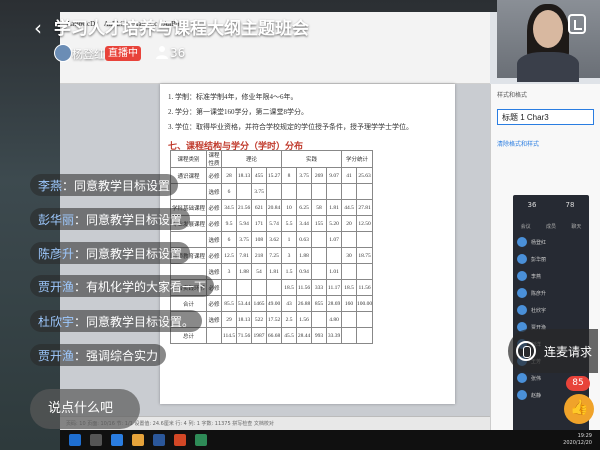 The width and height of the screenshot is (600, 450). I want to click on table-cell: 1465, so click(259, 303).